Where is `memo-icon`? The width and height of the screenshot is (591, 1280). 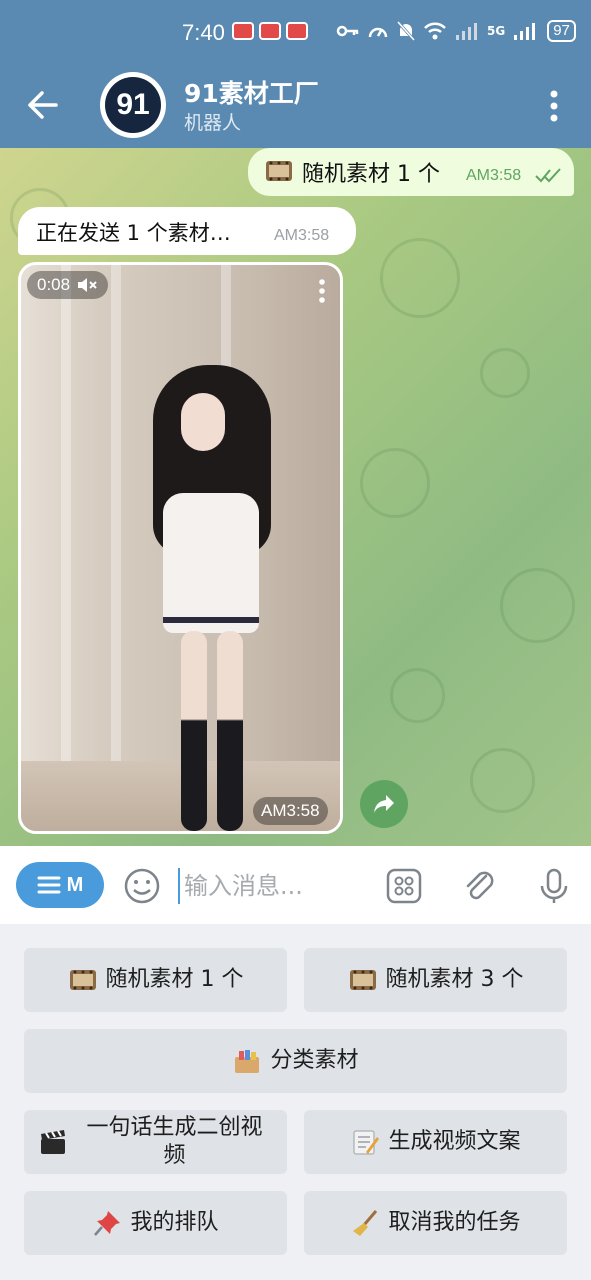 memo-icon is located at coordinates (366, 1142).